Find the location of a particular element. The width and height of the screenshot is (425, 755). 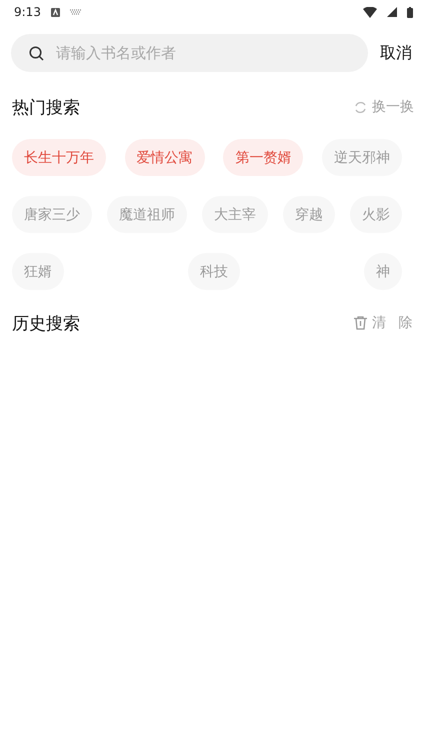

search-icon is located at coordinates (36, 53).